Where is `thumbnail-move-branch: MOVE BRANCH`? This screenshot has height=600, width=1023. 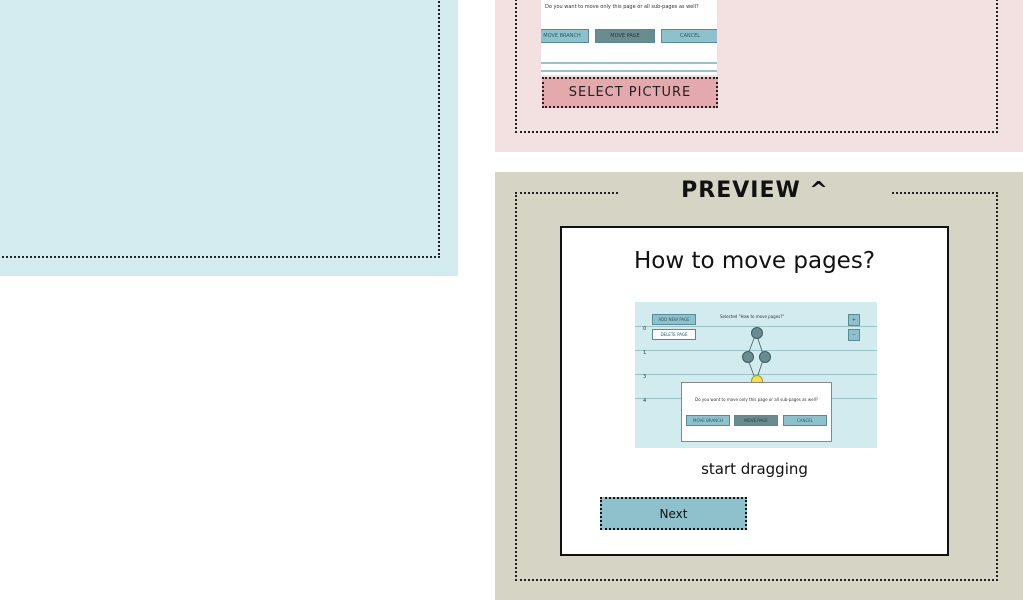
thumbnail-move-branch: MOVE BRANCH is located at coordinates (565, 36).